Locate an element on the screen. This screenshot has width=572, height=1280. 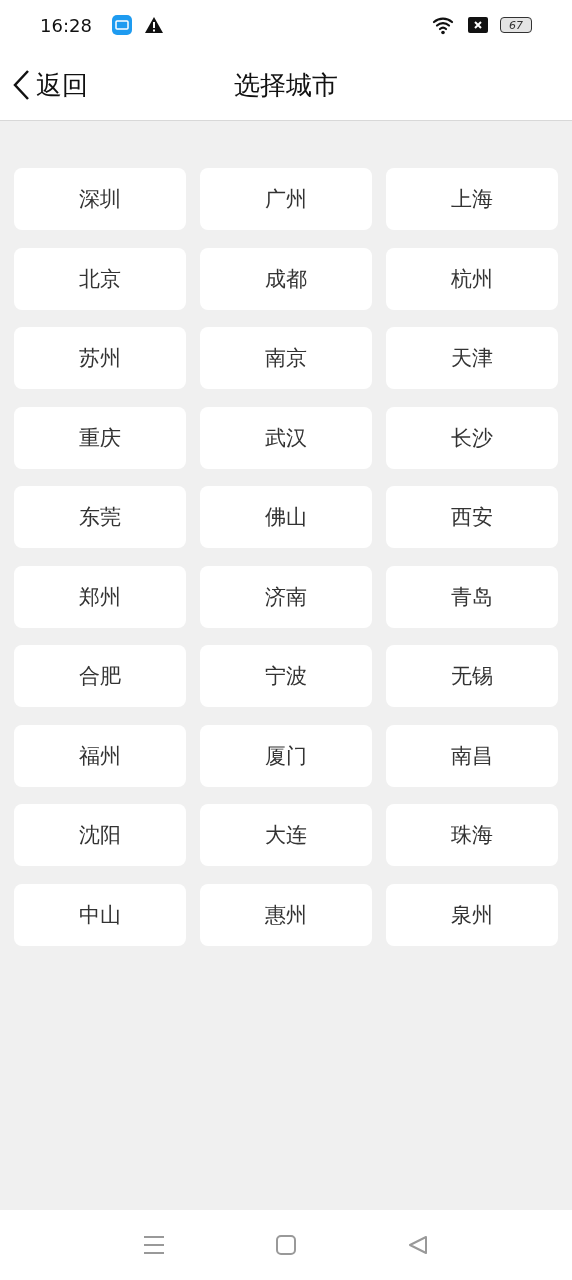
warning-icon is located at coordinates (153, 25).